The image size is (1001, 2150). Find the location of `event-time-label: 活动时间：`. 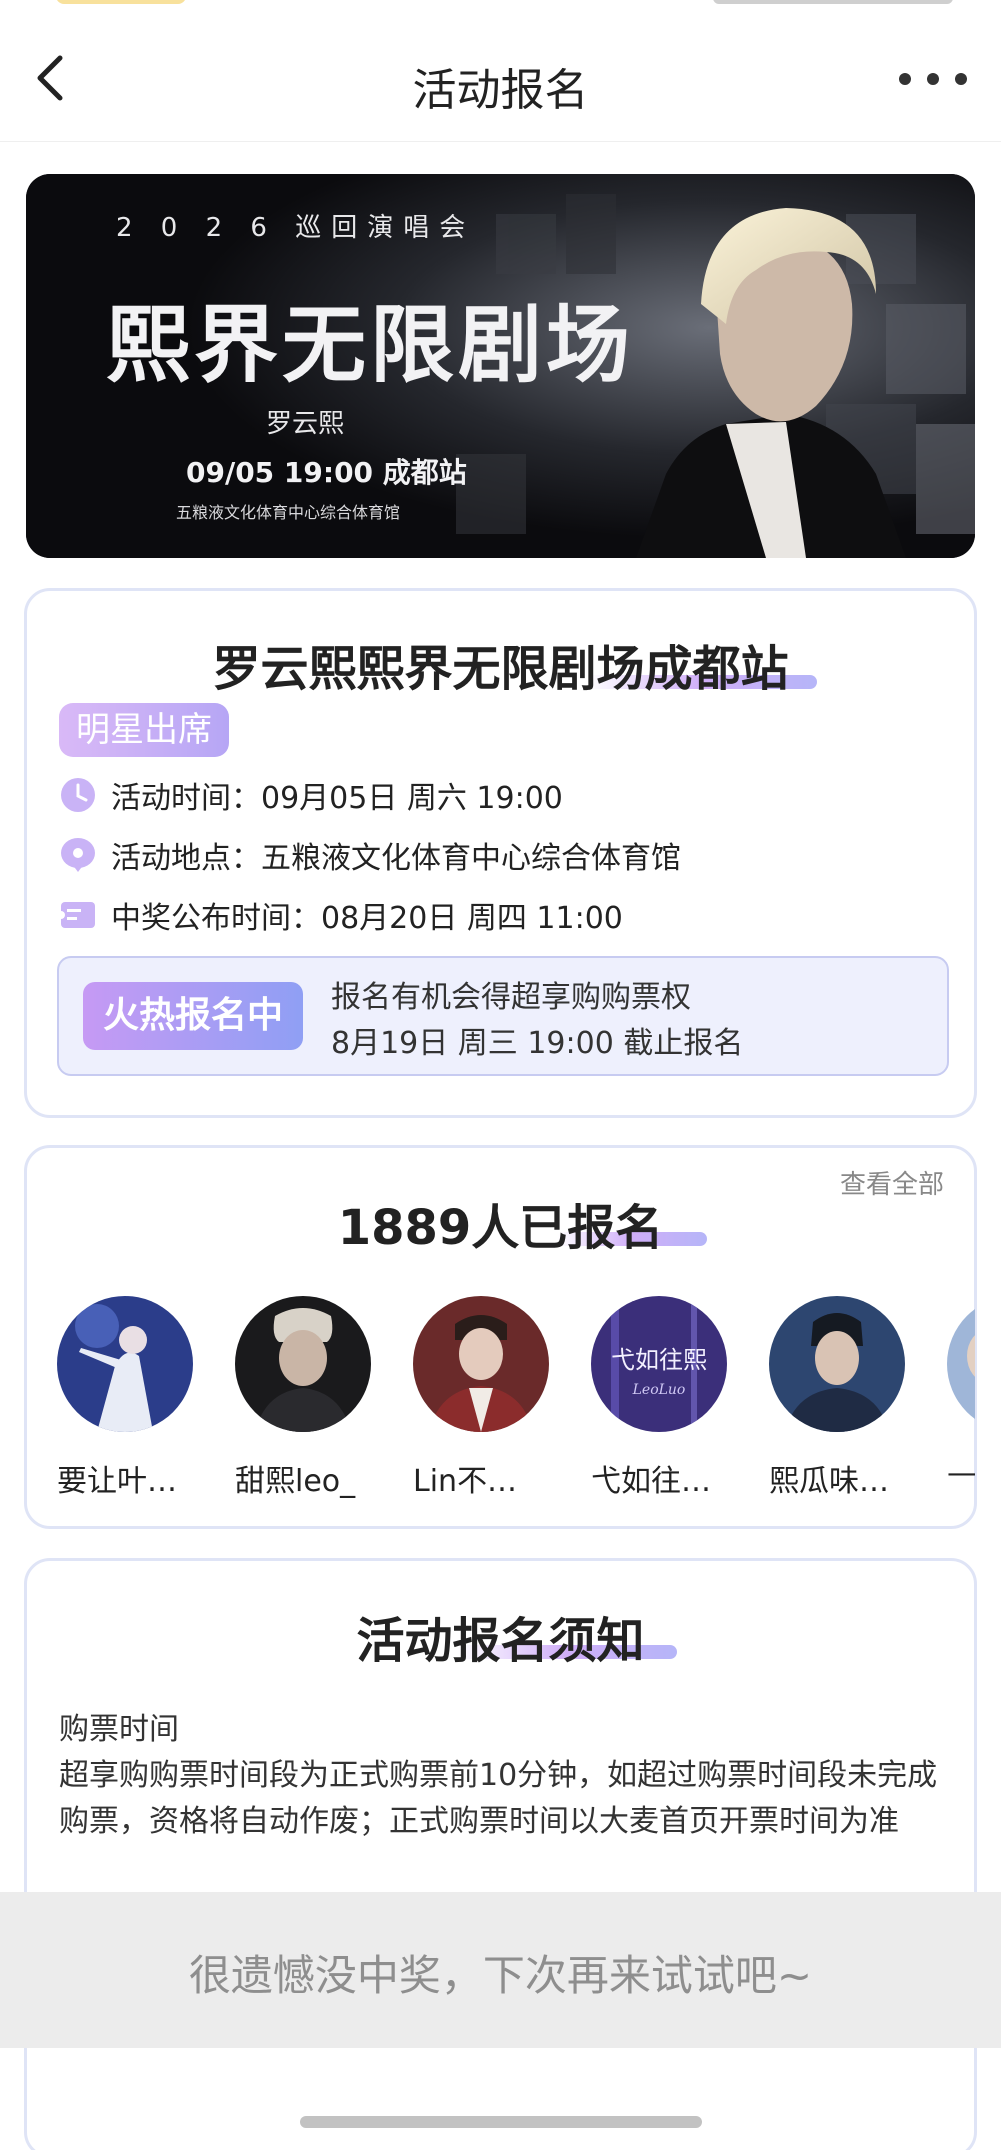

event-time-label: 活动时间： is located at coordinates (186, 798).